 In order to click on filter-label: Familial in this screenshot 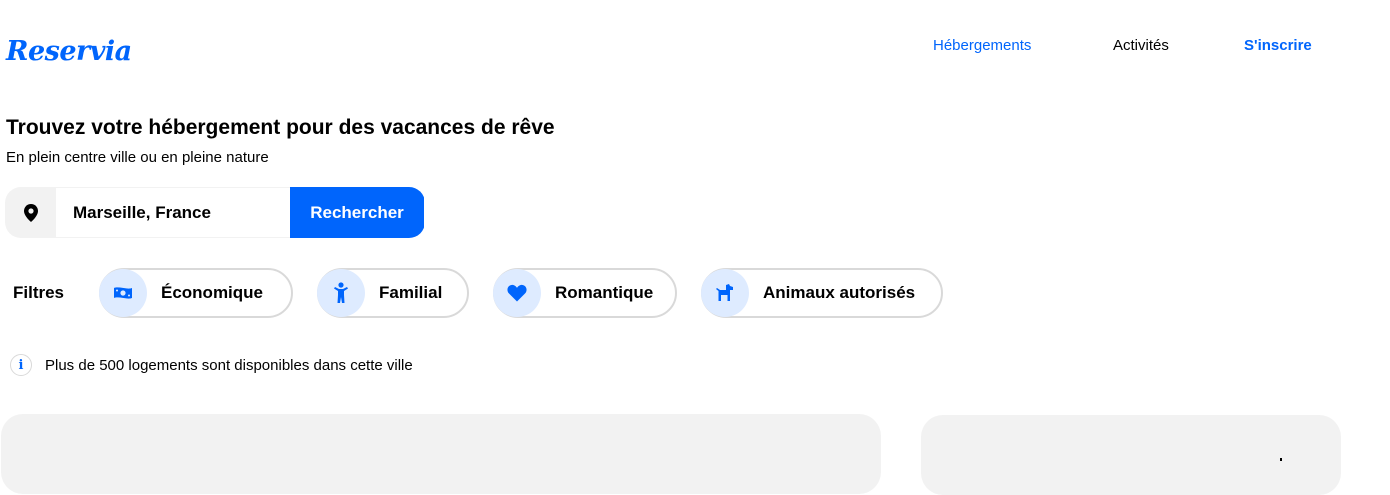, I will do `click(411, 292)`.